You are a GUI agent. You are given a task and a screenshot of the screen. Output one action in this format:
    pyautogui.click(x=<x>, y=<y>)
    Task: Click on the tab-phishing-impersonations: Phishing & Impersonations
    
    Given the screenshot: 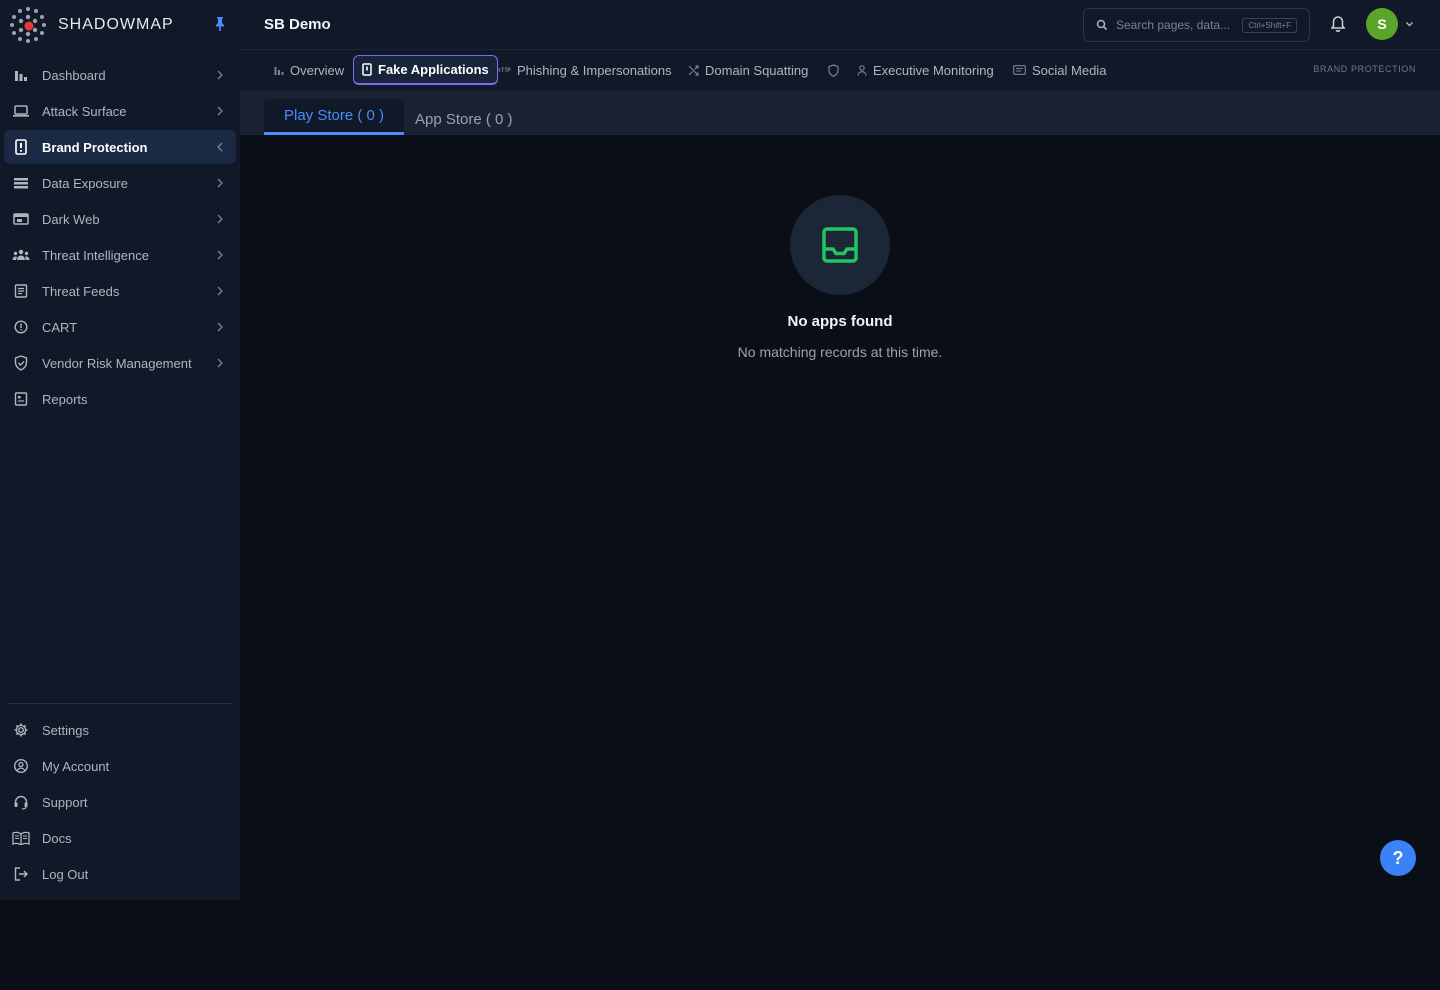 What is the action you would take?
    pyautogui.click(x=584, y=70)
    